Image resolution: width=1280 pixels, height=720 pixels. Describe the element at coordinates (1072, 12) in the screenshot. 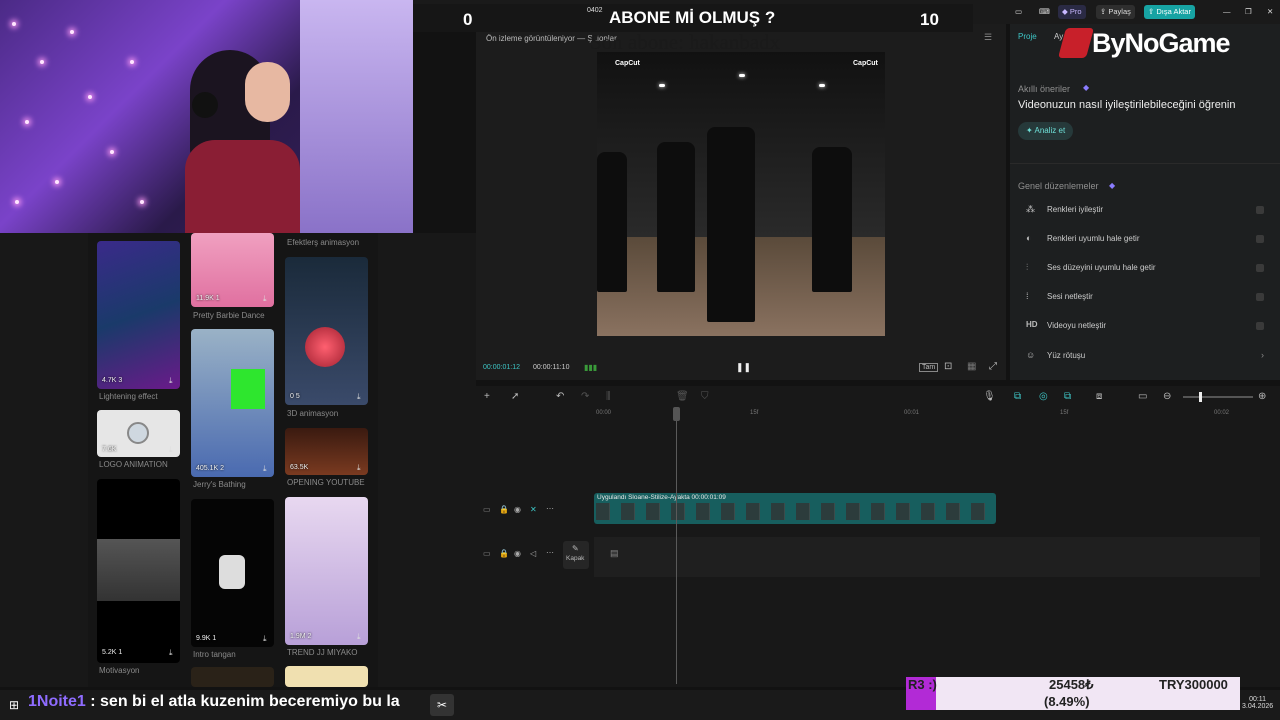

I see `pro-button: ◆ Pro` at that location.